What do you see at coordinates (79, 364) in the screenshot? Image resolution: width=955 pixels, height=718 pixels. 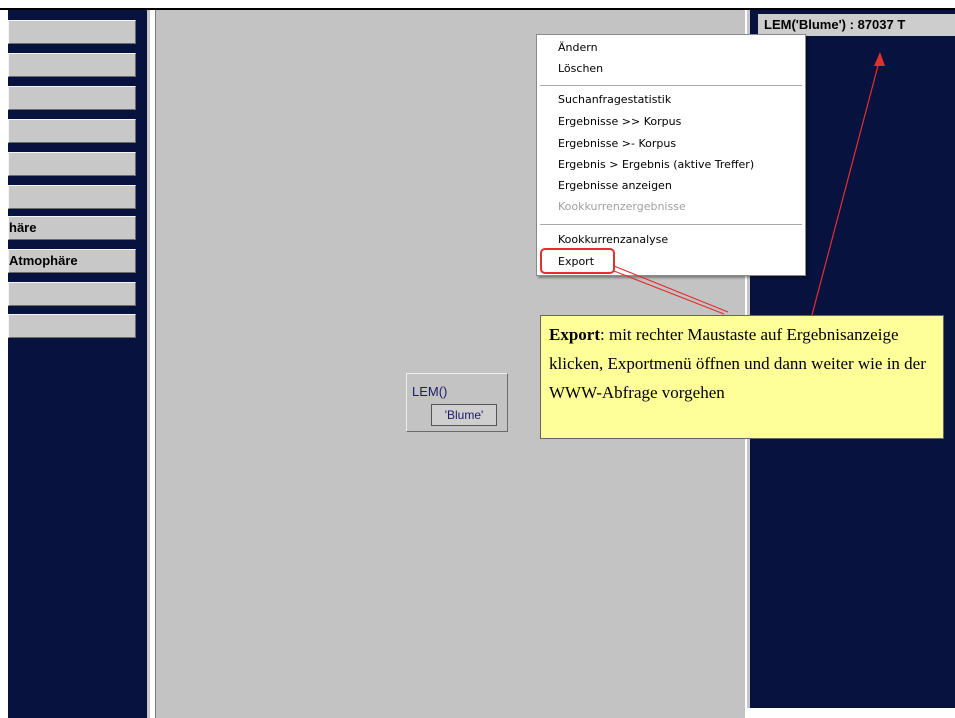 I see `left-sidebar: häre Atmophäre` at bounding box center [79, 364].